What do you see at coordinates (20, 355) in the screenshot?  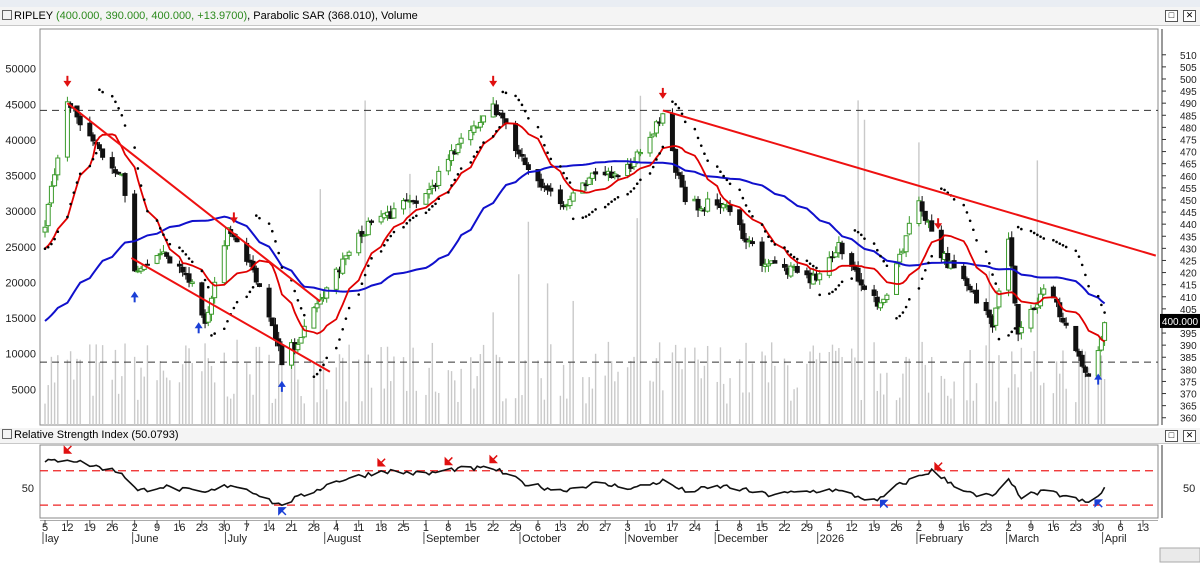 I see `volume-tick-label: 10000` at bounding box center [20, 355].